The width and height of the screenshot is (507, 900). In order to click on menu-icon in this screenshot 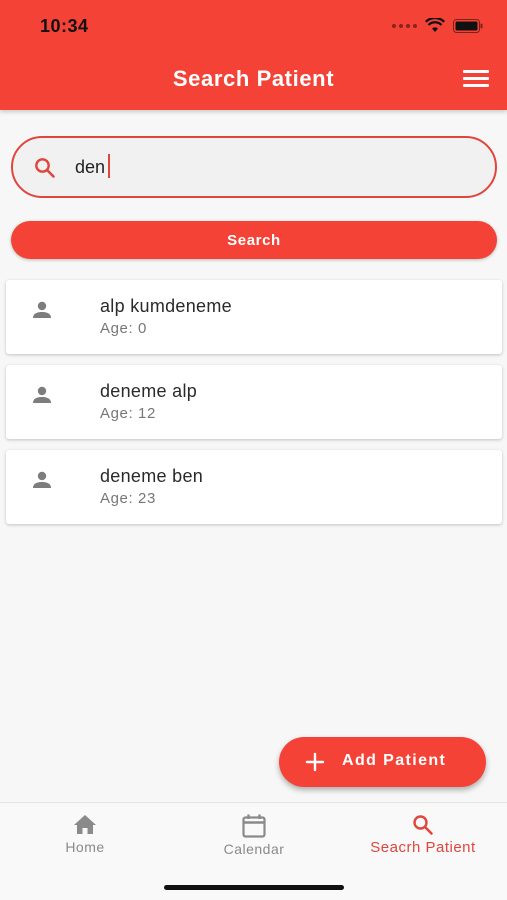, I will do `click(476, 71)`.